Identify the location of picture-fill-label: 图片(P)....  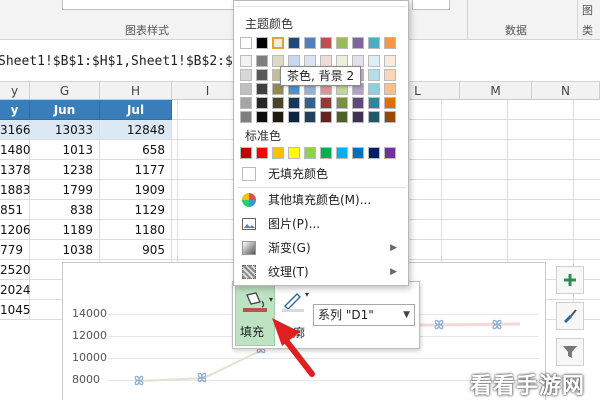
(294, 224).